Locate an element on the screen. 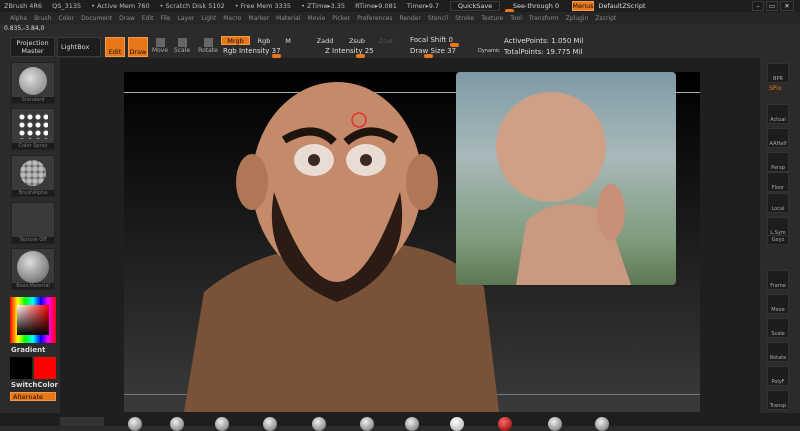  zcut-button: Zcut is located at coordinates (386, 40).